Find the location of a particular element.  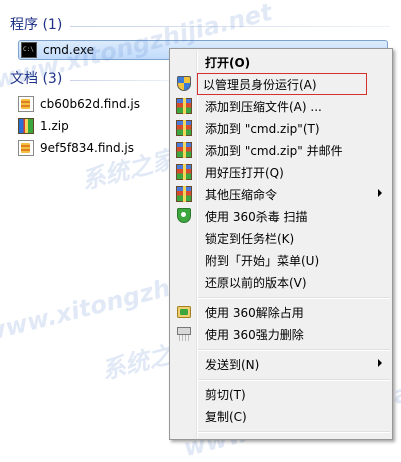

menu-item-add-to-zip: 添加到 "cmd.zip"(T) is located at coordinates (281, 128).